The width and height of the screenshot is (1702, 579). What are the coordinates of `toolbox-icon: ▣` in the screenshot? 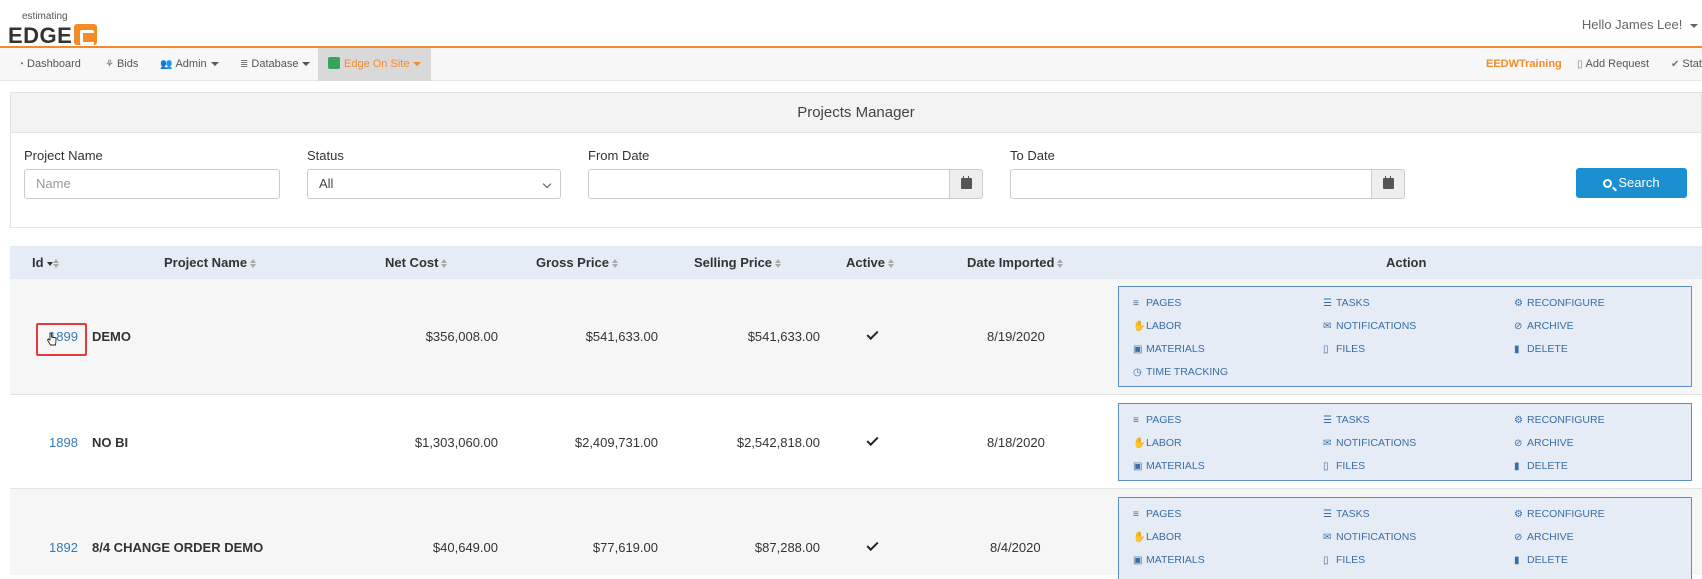 It's located at (1138, 466).